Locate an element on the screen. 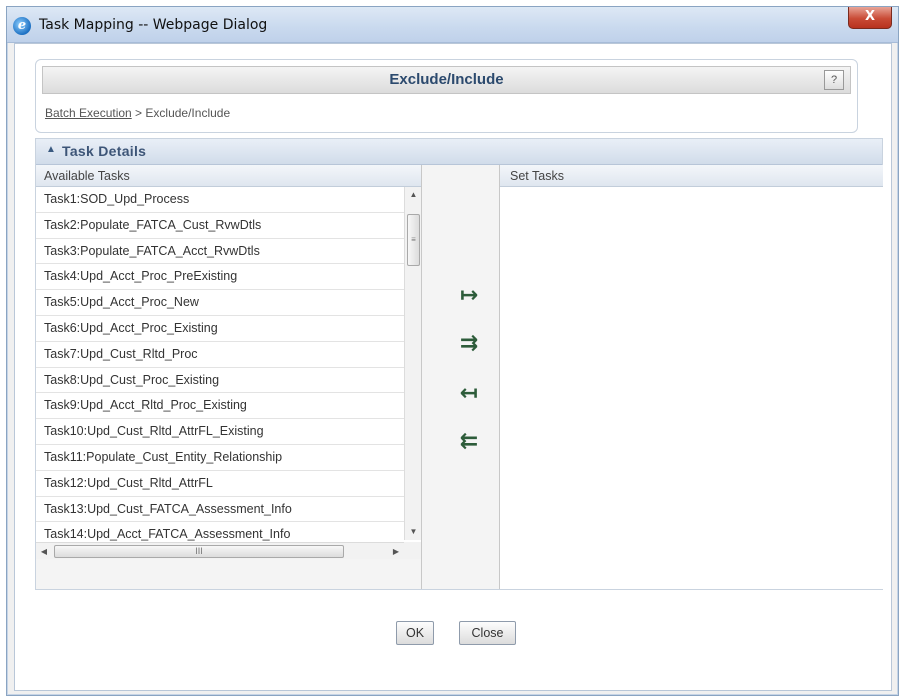 The image size is (905, 700). list-item: Task3:Populate_FATCA_Acct_RvwDtls is located at coordinates (220, 252).